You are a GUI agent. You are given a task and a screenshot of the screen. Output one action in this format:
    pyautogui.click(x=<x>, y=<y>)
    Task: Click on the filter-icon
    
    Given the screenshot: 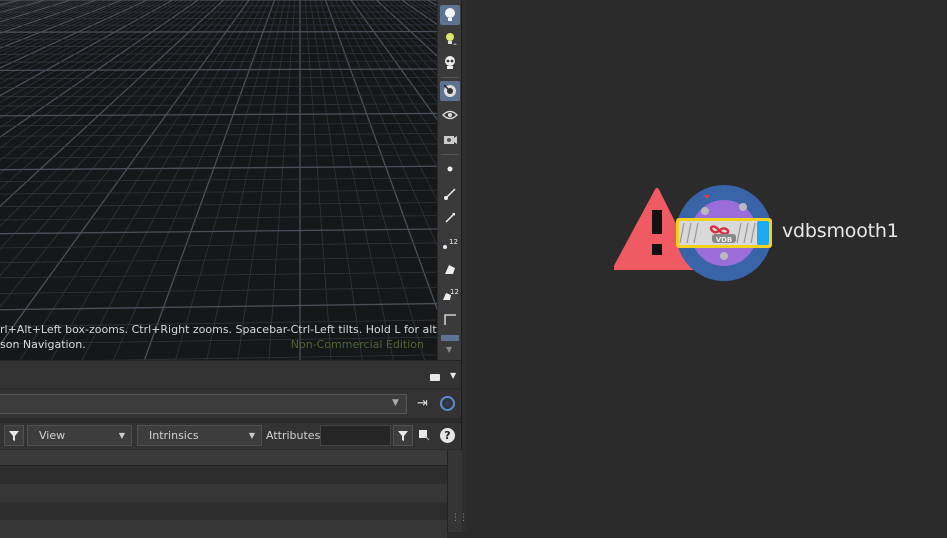 What is the action you would take?
    pyautogui.click(x=14, y=435)
    